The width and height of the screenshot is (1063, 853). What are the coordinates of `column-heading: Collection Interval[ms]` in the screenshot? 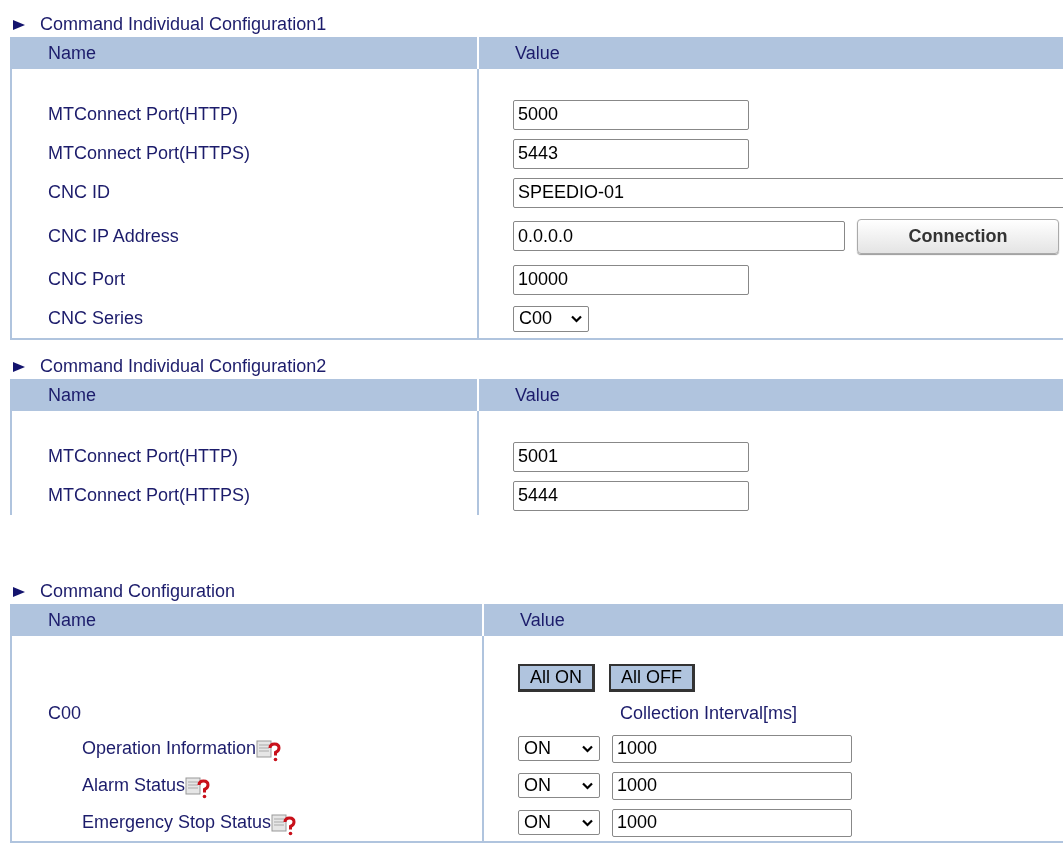 It's located at (708, 713).